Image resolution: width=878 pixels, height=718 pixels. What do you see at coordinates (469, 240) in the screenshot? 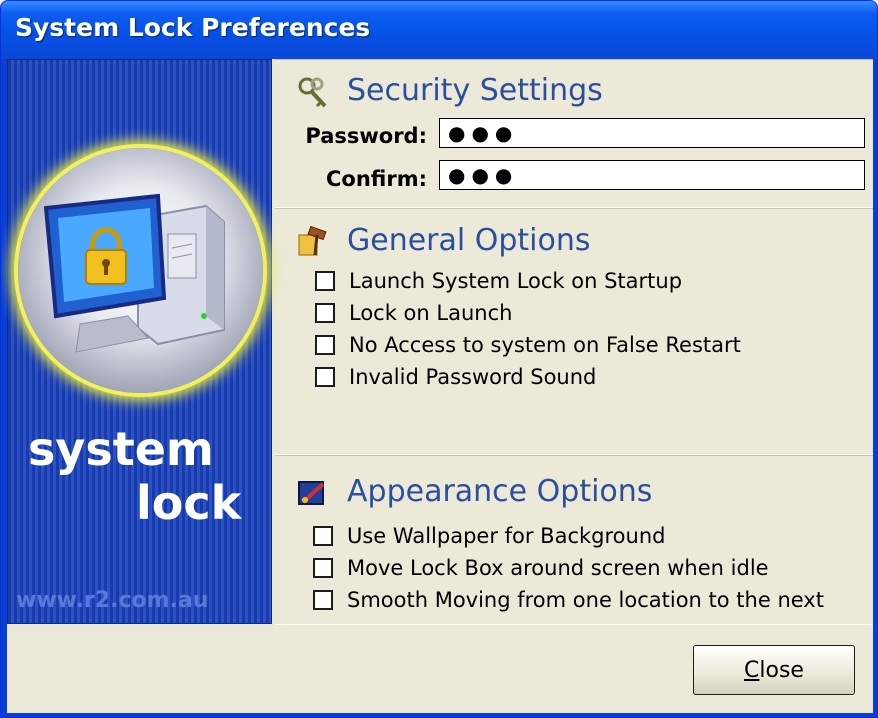
I see `general-options-title: General Options` at bounding box center [469, 240].